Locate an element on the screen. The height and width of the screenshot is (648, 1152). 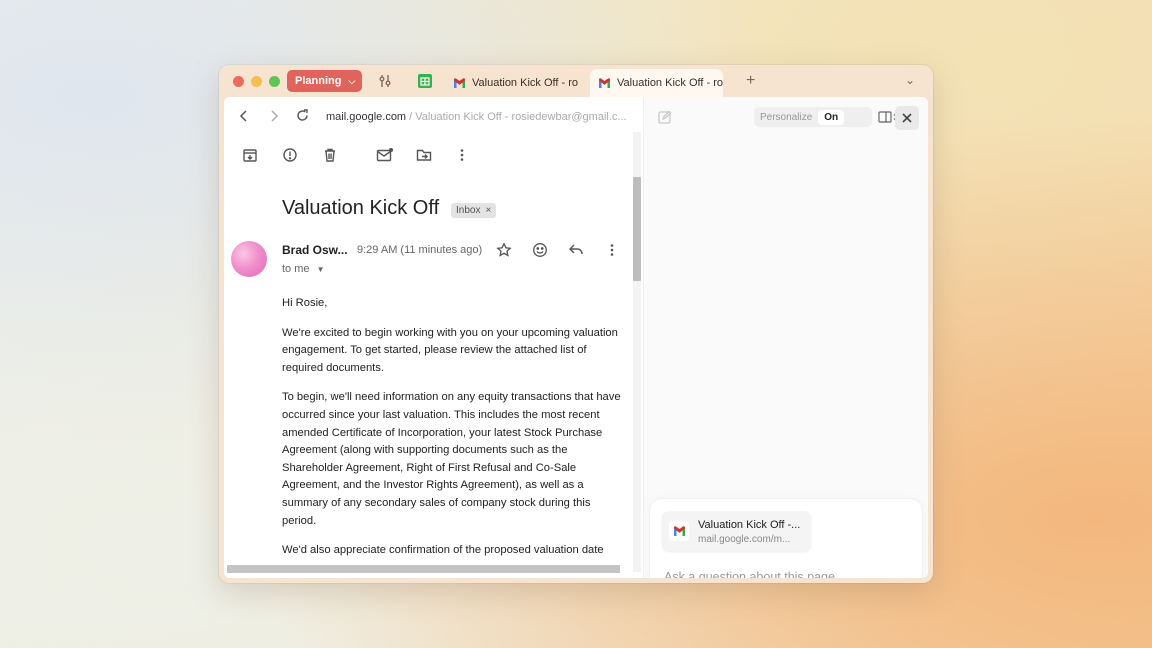
inbox-label-badge: Inbox × is located at coordinates (474, 210).